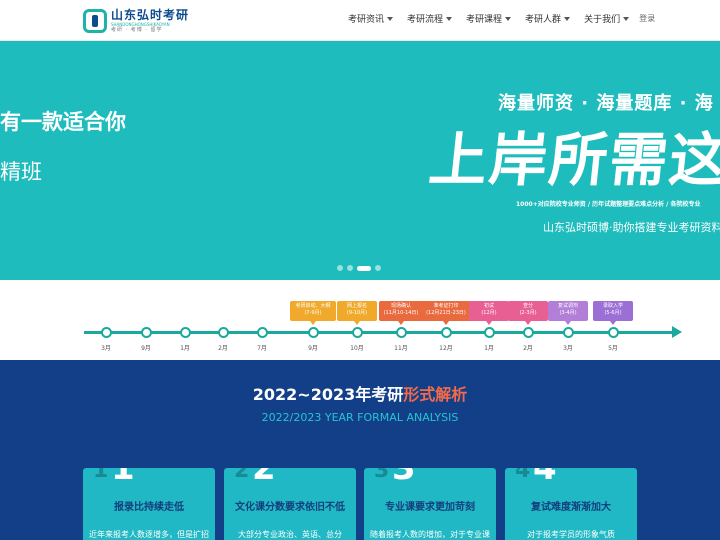 Image resolution: width=720 pixels, height=540 pixels. I want to click on card-ghost-number: 4, so click(523, 475).